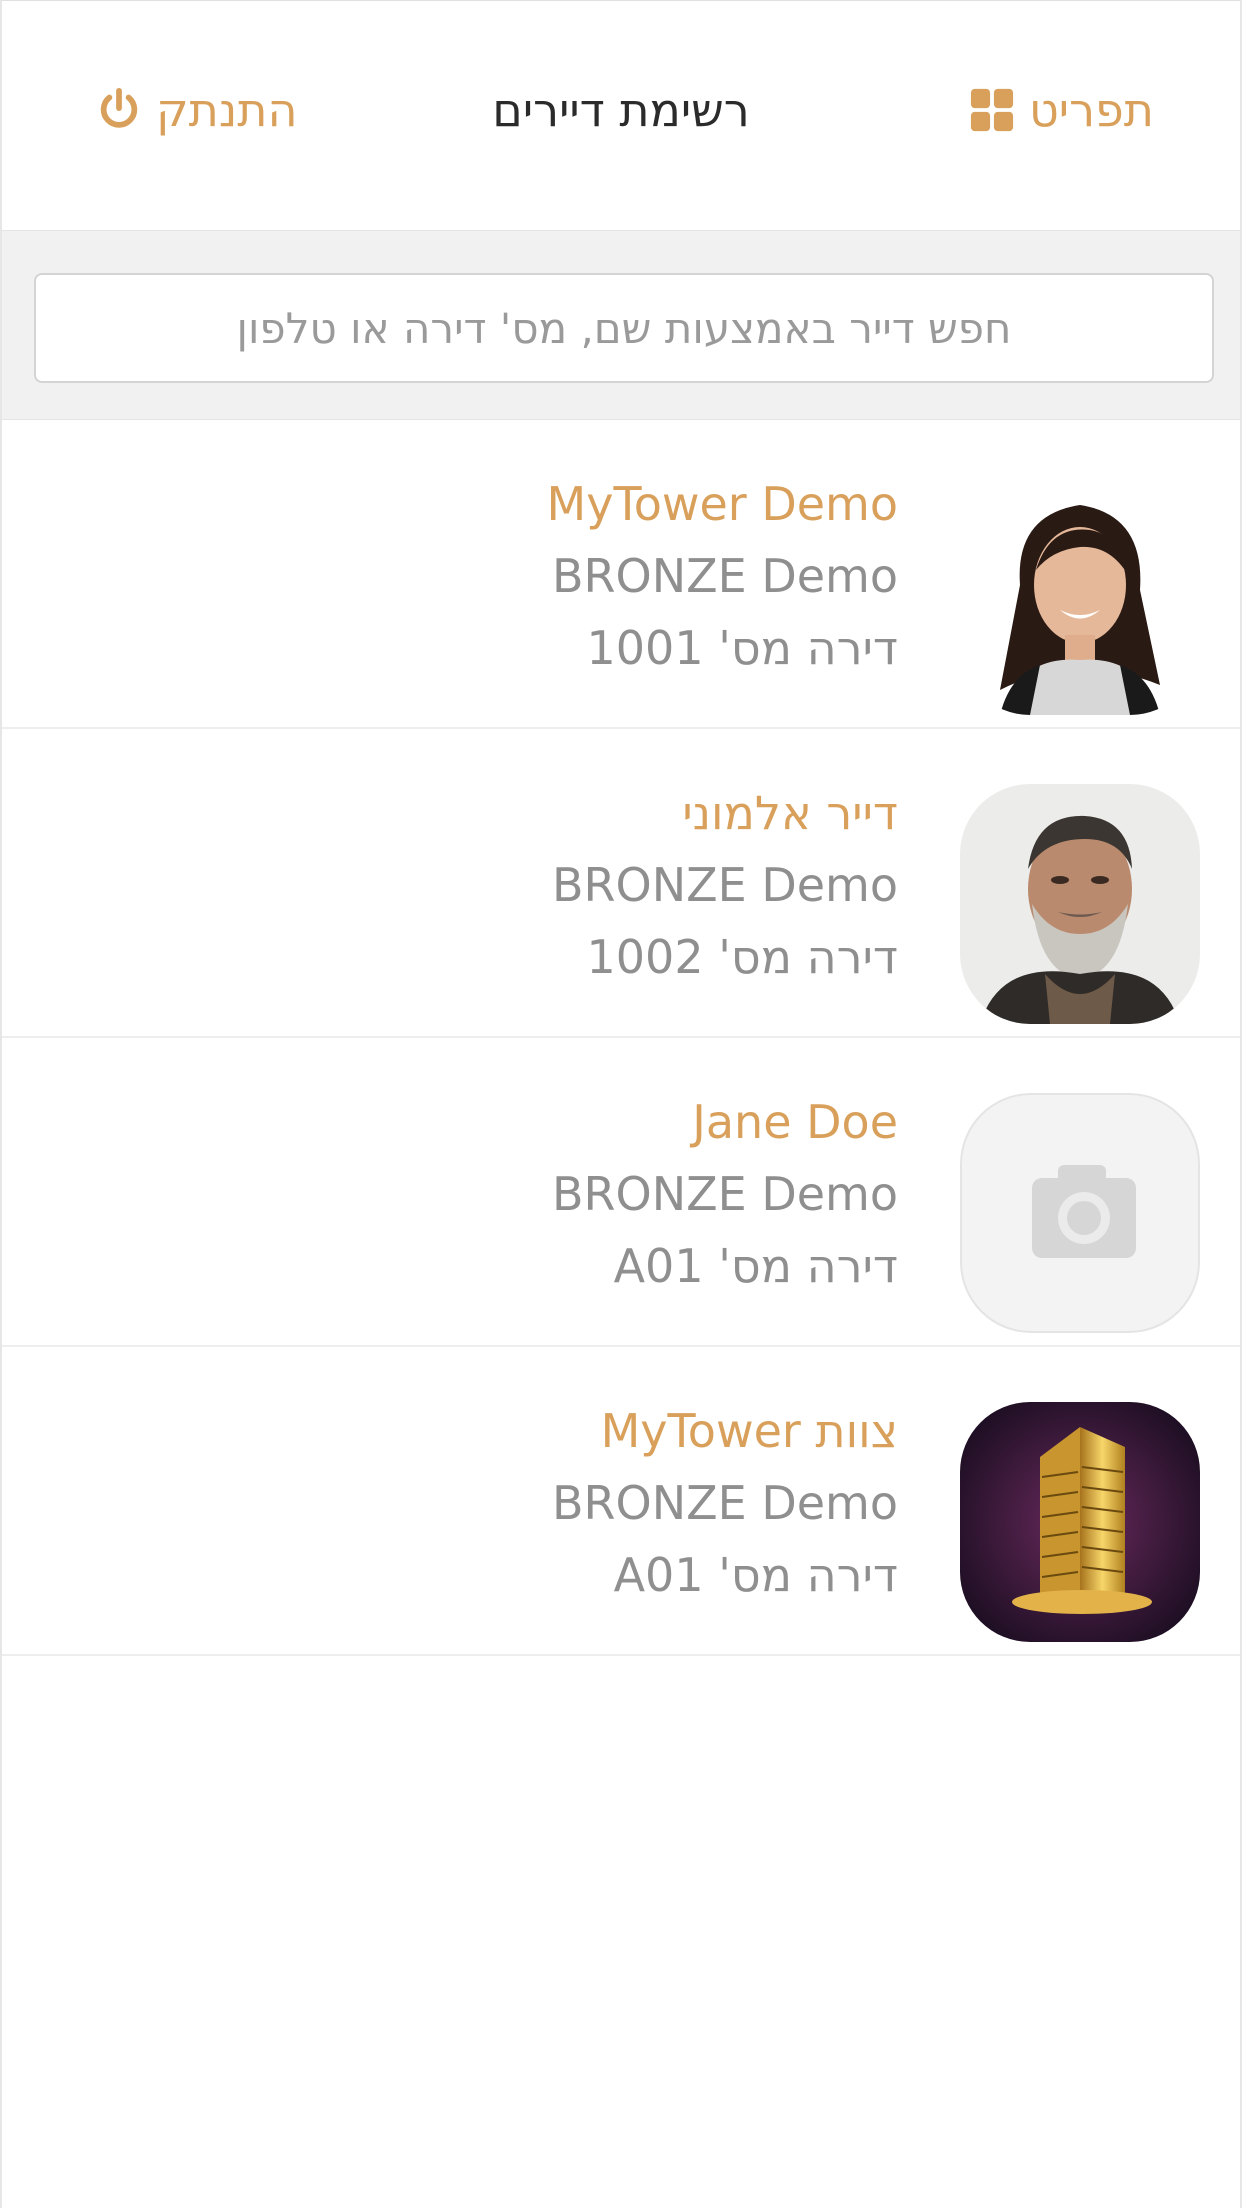  I want to click on resident-row: דייר אלמוני BRONZE Demo דירה מס' 1002, so click(621, 883).